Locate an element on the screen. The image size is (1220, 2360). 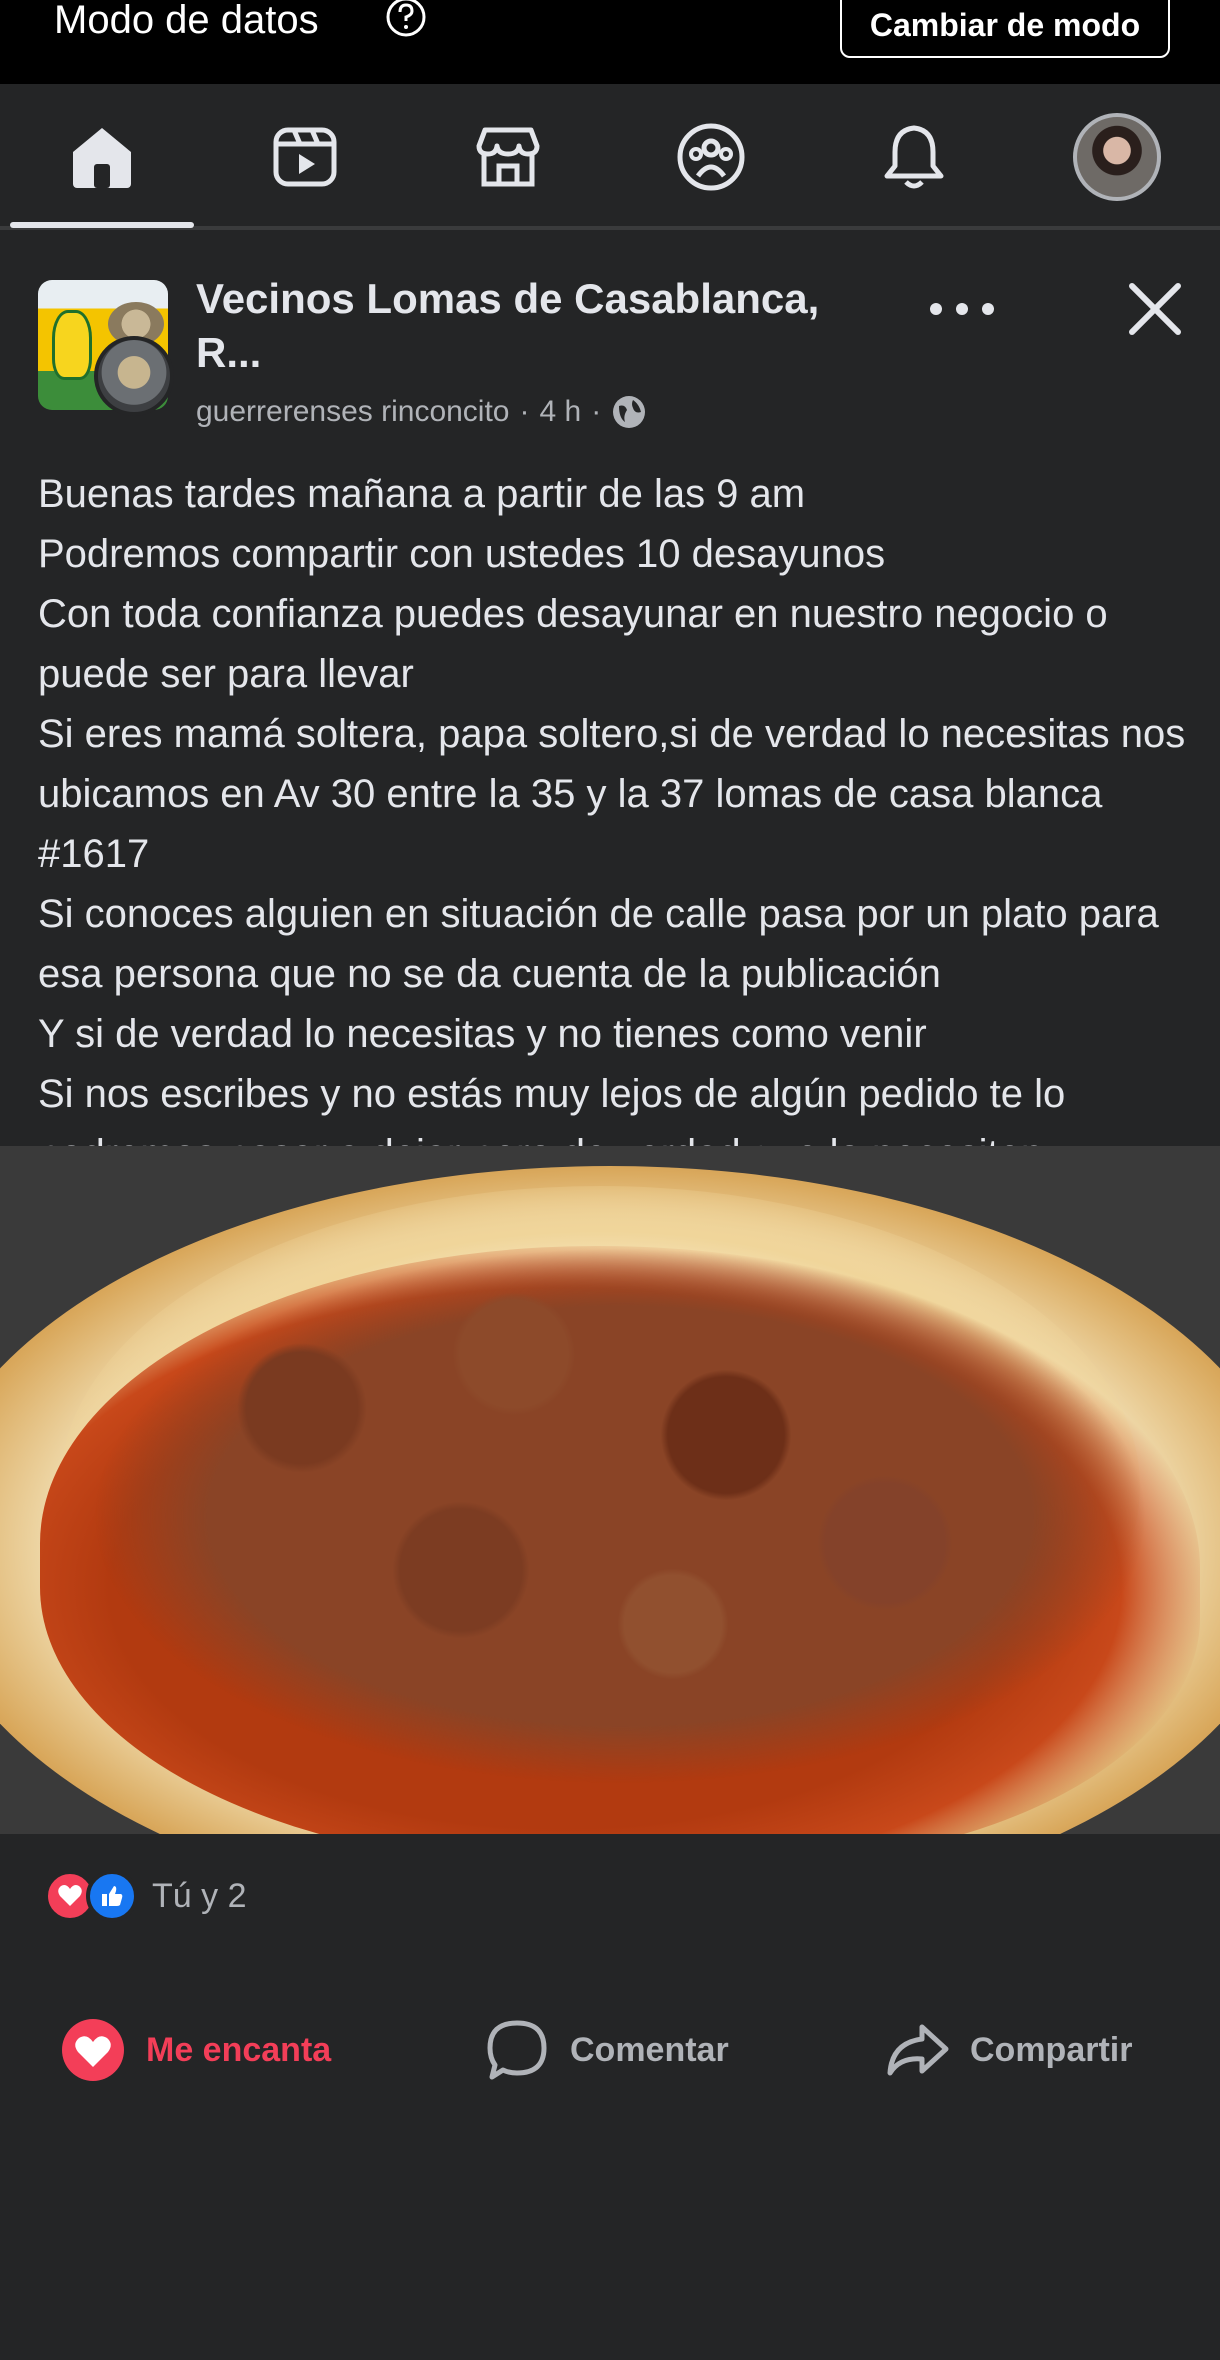
post-actions: Me encanta Comentar Compartir is located at coordinates (610, 2050).